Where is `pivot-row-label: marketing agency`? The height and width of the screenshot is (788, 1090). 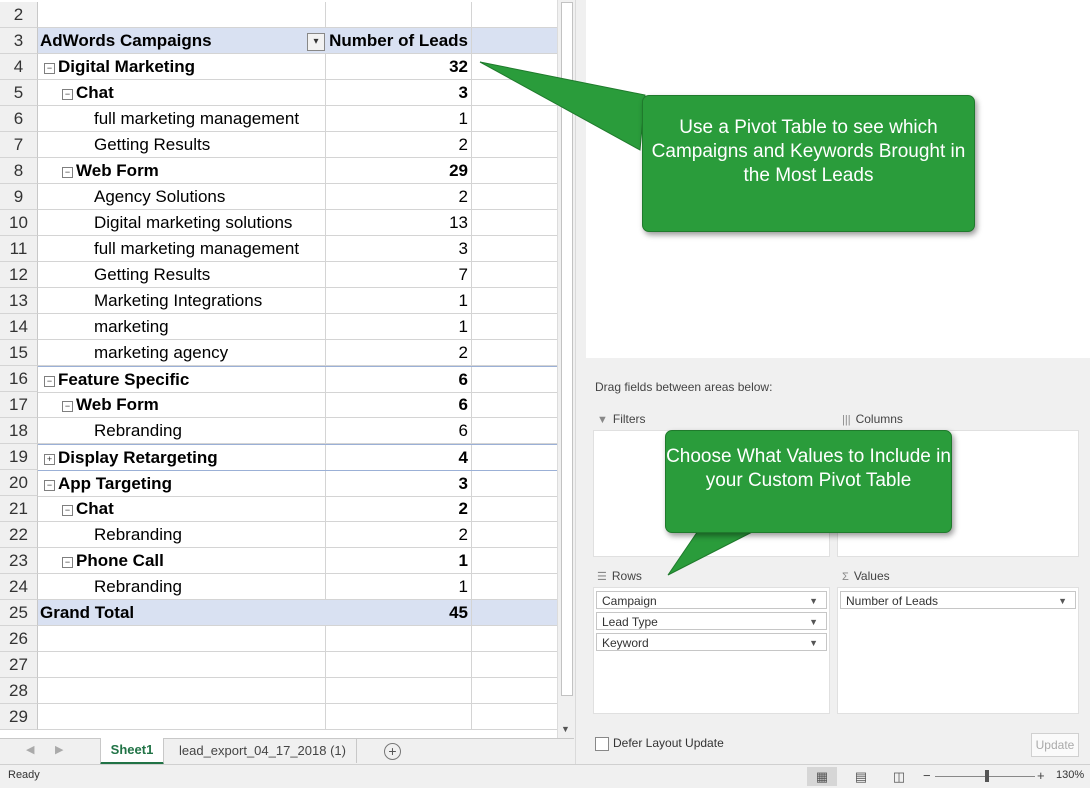 pivot-row-label: marketing agency is located at coordinates (161, 352).